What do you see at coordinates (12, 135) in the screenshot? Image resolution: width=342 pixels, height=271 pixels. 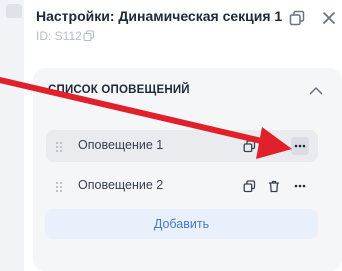 I see `left-sidebar-strip` at bounding box center [12, 135].